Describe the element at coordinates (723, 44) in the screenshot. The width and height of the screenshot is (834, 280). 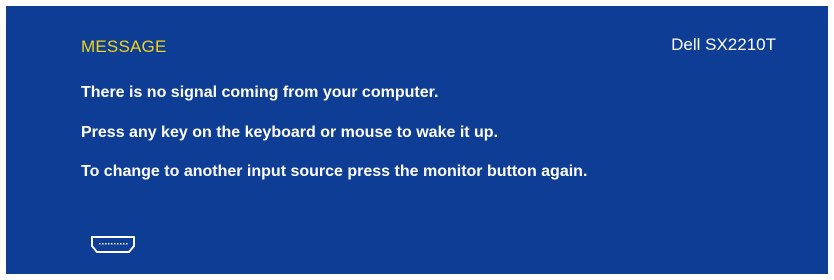
I see `monitor-model-label: Dell SX2210T` at that location.